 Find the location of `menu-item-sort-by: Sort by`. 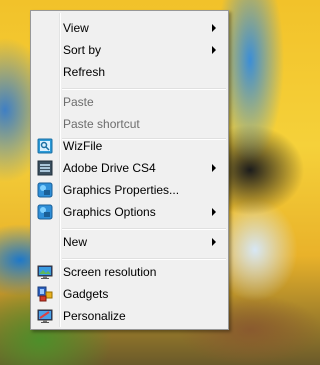

menu-item-sort-by: Sort by is located at coordinates (129, 50).